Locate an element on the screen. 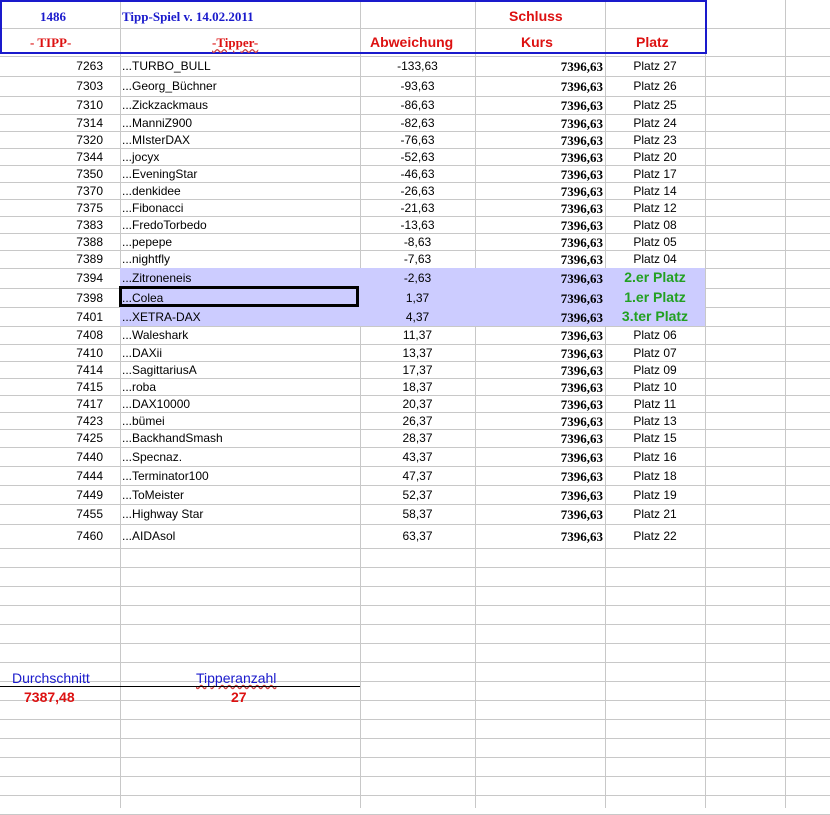  tipper-name: ...Zitroneneis is located at coordinates (156, 278).